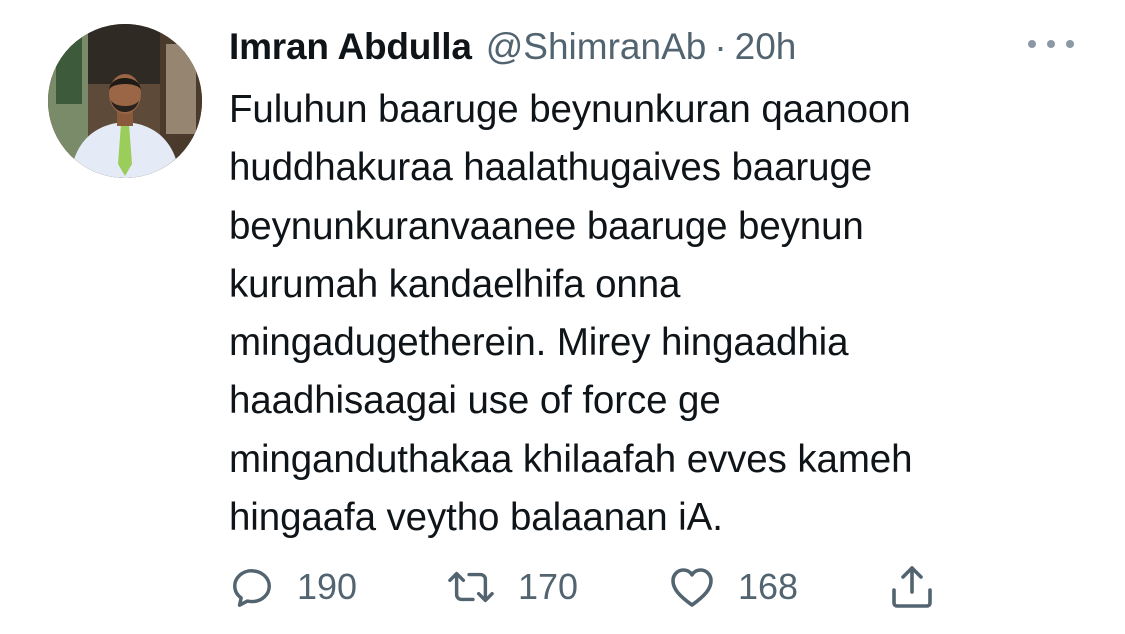 The image size is (1125, 634). I want to click on reply-icon, so click(252, 587).